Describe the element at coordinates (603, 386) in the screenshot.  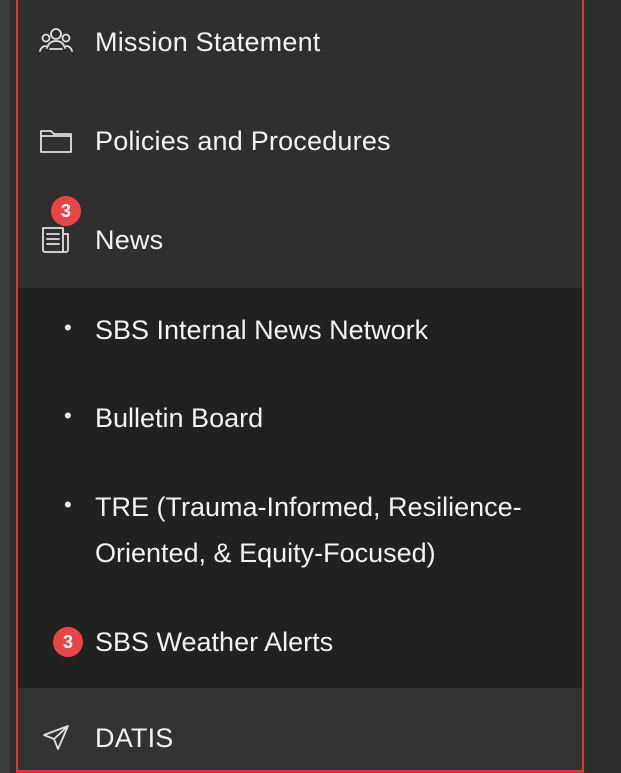
I see `content-area-edge` at that location.